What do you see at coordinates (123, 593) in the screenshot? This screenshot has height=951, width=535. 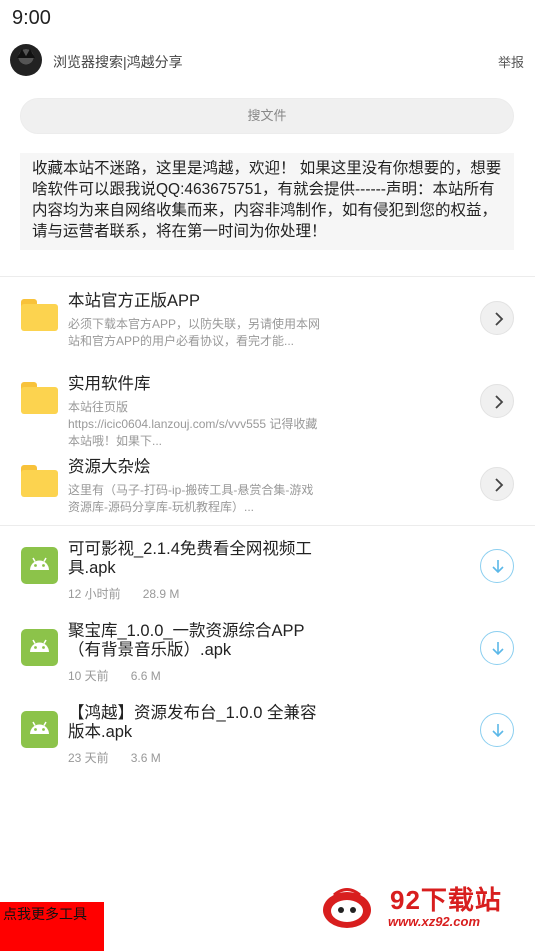 I see `file-meta: 12 小时前 28.9 M` at bounding box center [123, 593].